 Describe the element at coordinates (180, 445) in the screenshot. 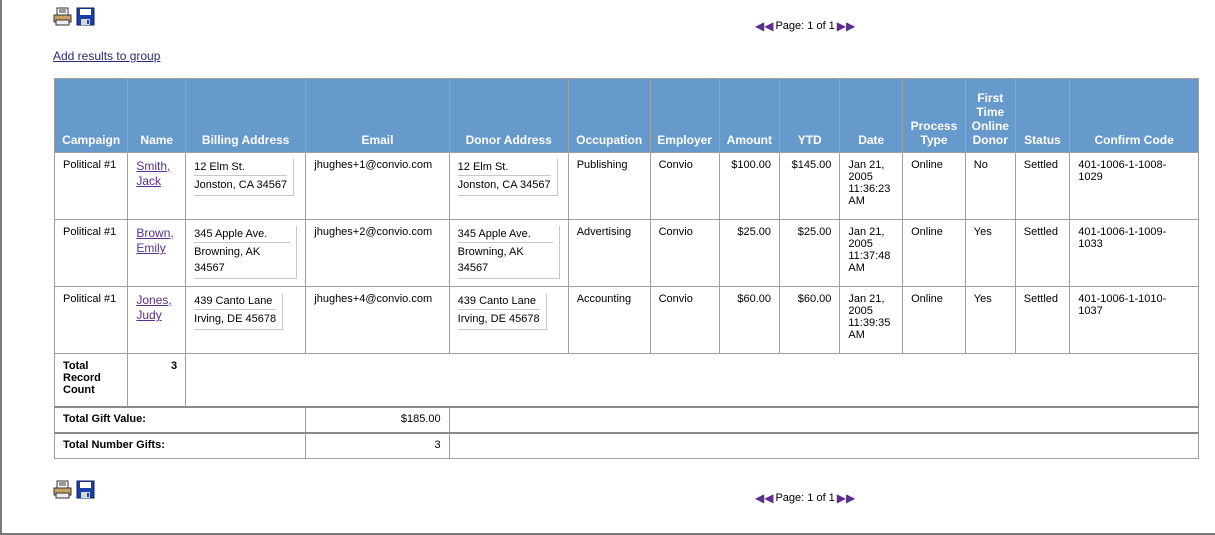

I see `total-number-gifts-label: Total Number Gifts:` at that location.